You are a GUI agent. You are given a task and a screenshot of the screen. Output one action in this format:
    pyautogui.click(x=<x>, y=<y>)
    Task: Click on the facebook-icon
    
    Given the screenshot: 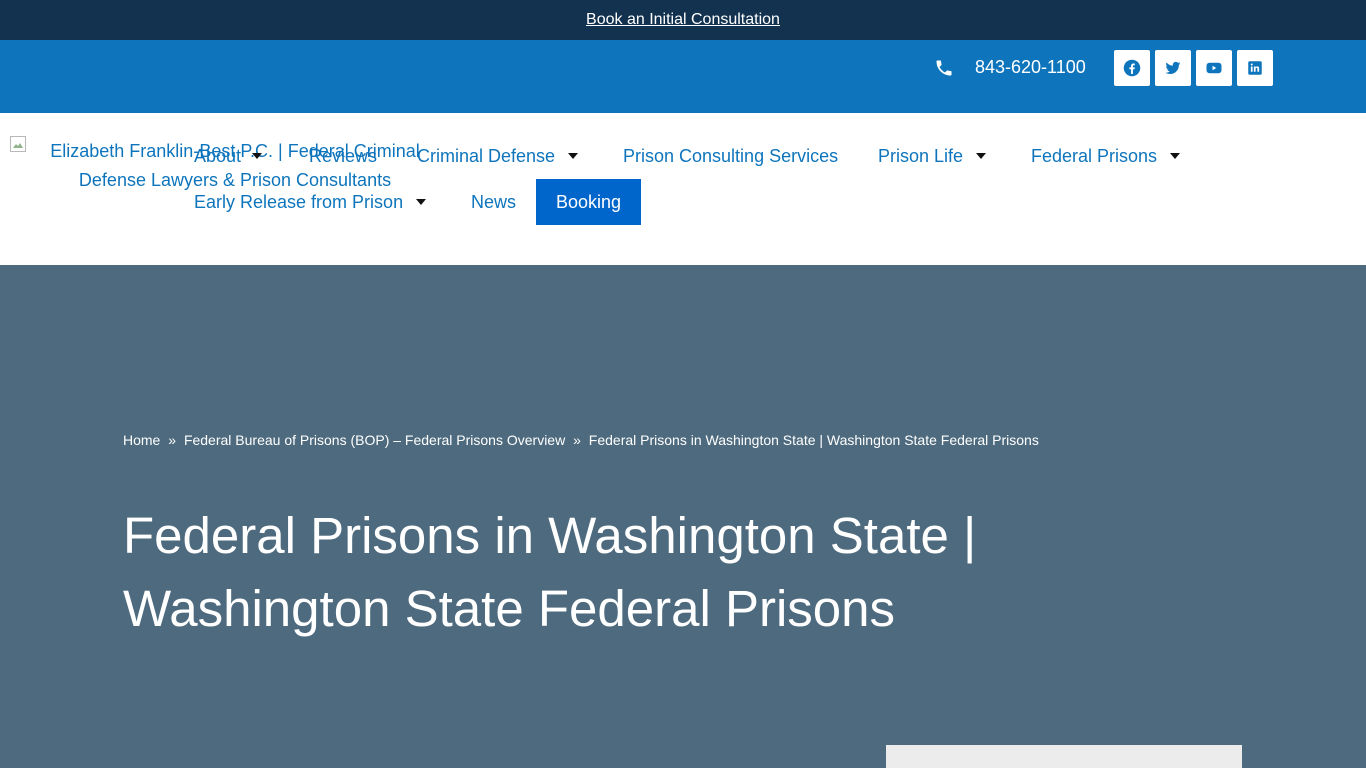 What is the action you would take?
    pyautogui.click(x=1132, y=68)
    